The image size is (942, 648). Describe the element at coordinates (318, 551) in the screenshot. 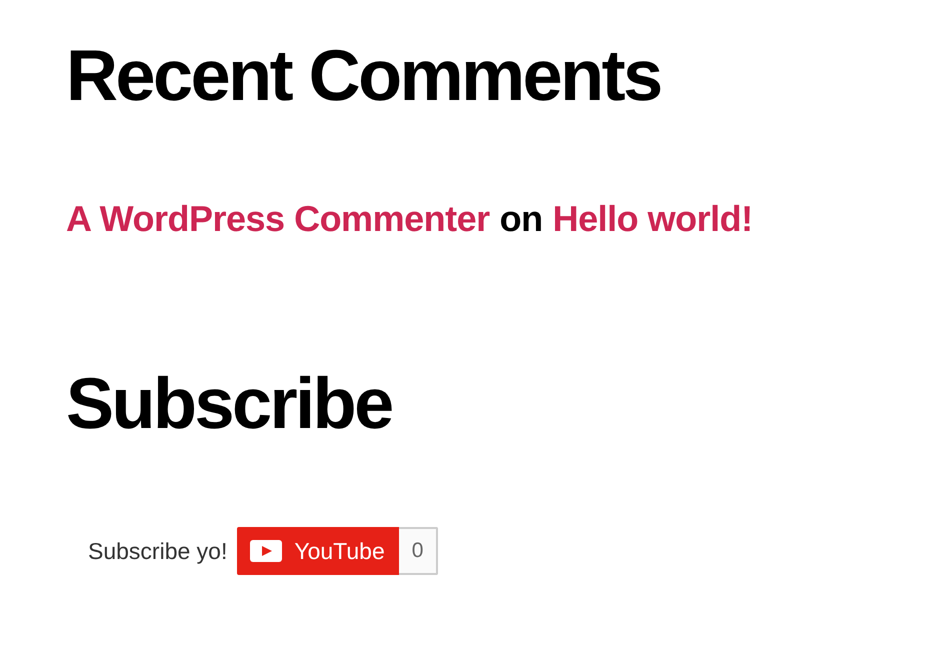

I see `youtube-subscribe-button: YouTube` at that location.